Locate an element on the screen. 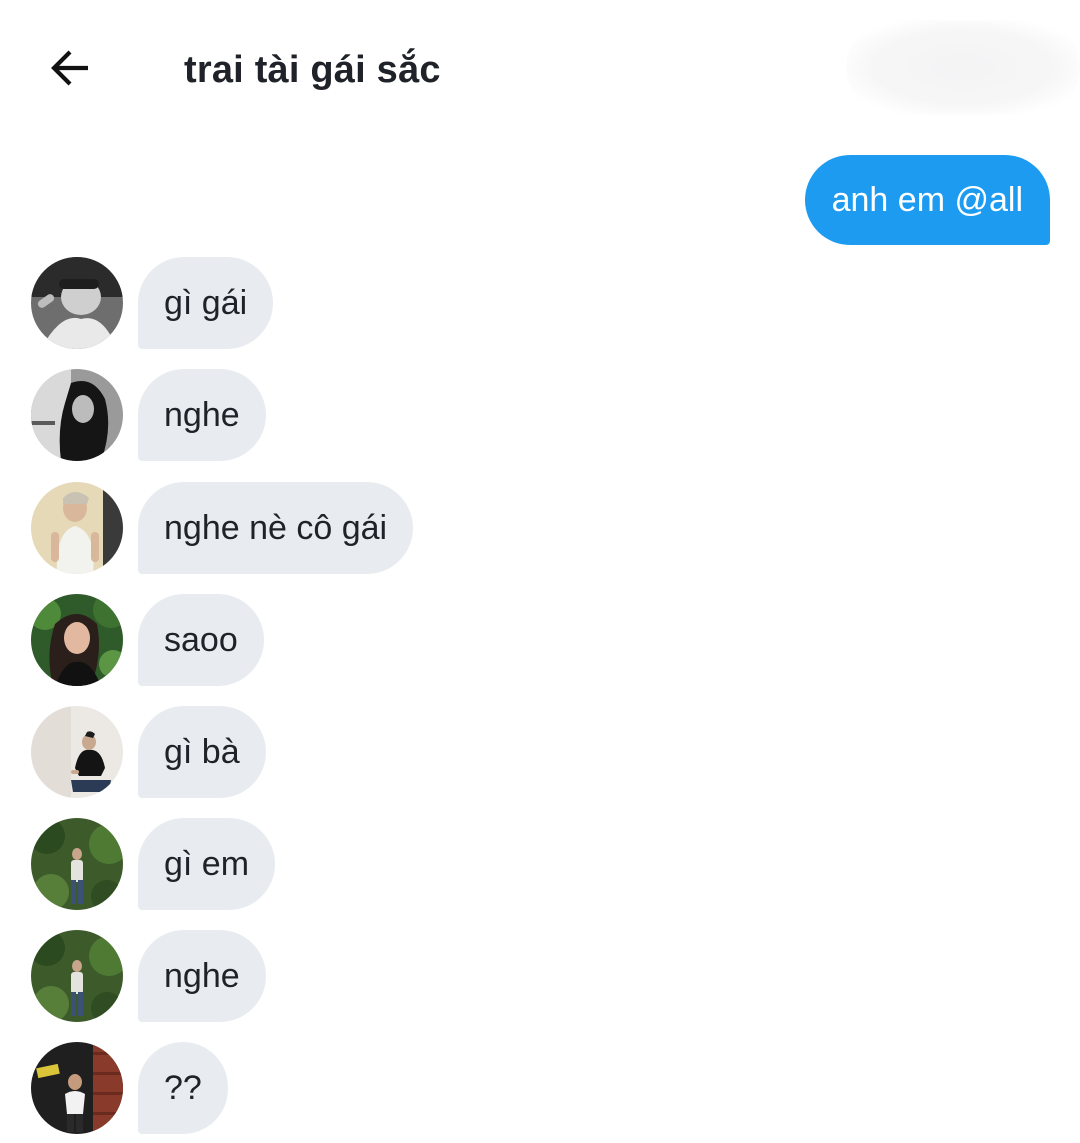 Image resolution: width=1080 pixels, height=1143 pixels. redacted-area is located at coordinates (963, 67).